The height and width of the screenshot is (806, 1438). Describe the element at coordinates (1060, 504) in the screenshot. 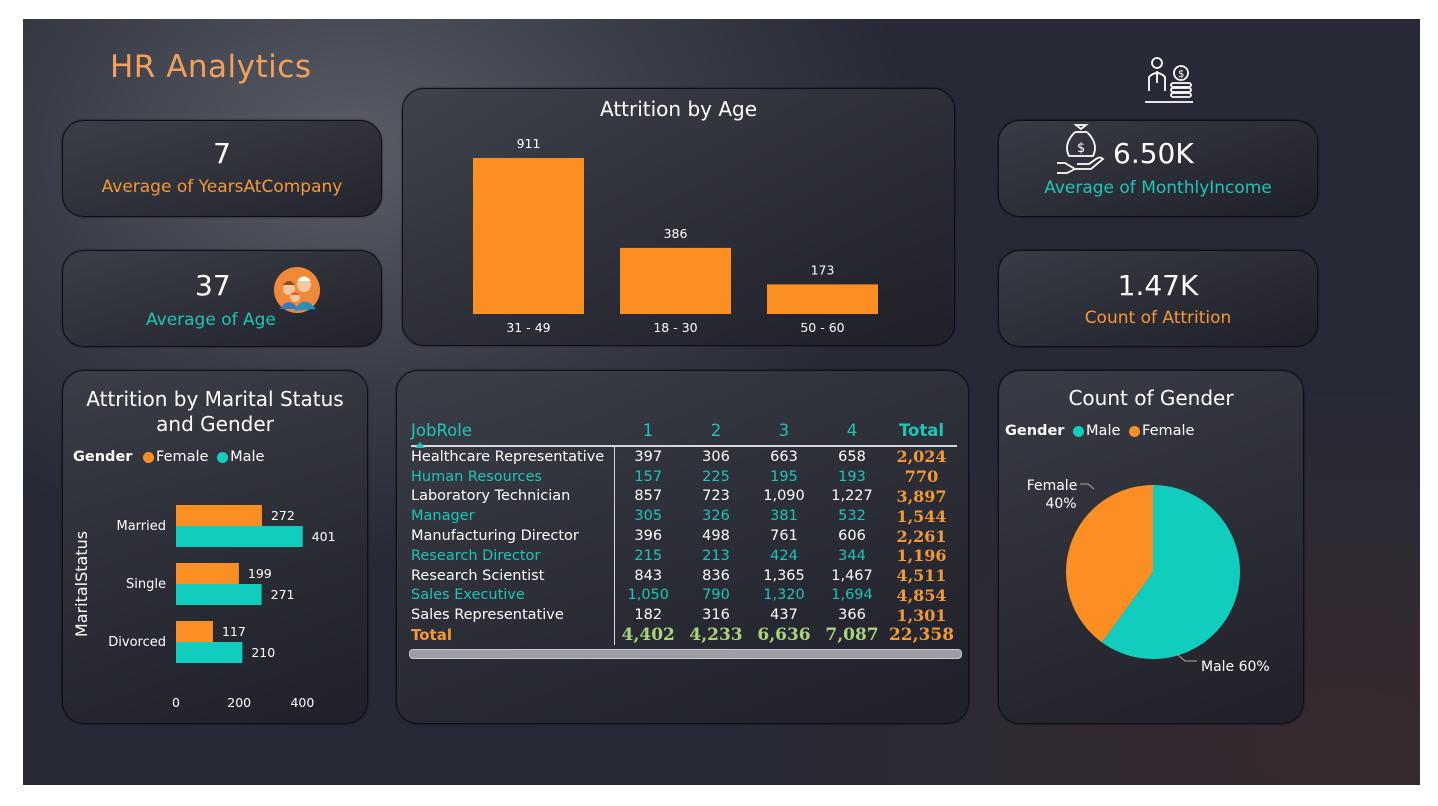

I see `pie-label-female-pct: 40%` at that location.